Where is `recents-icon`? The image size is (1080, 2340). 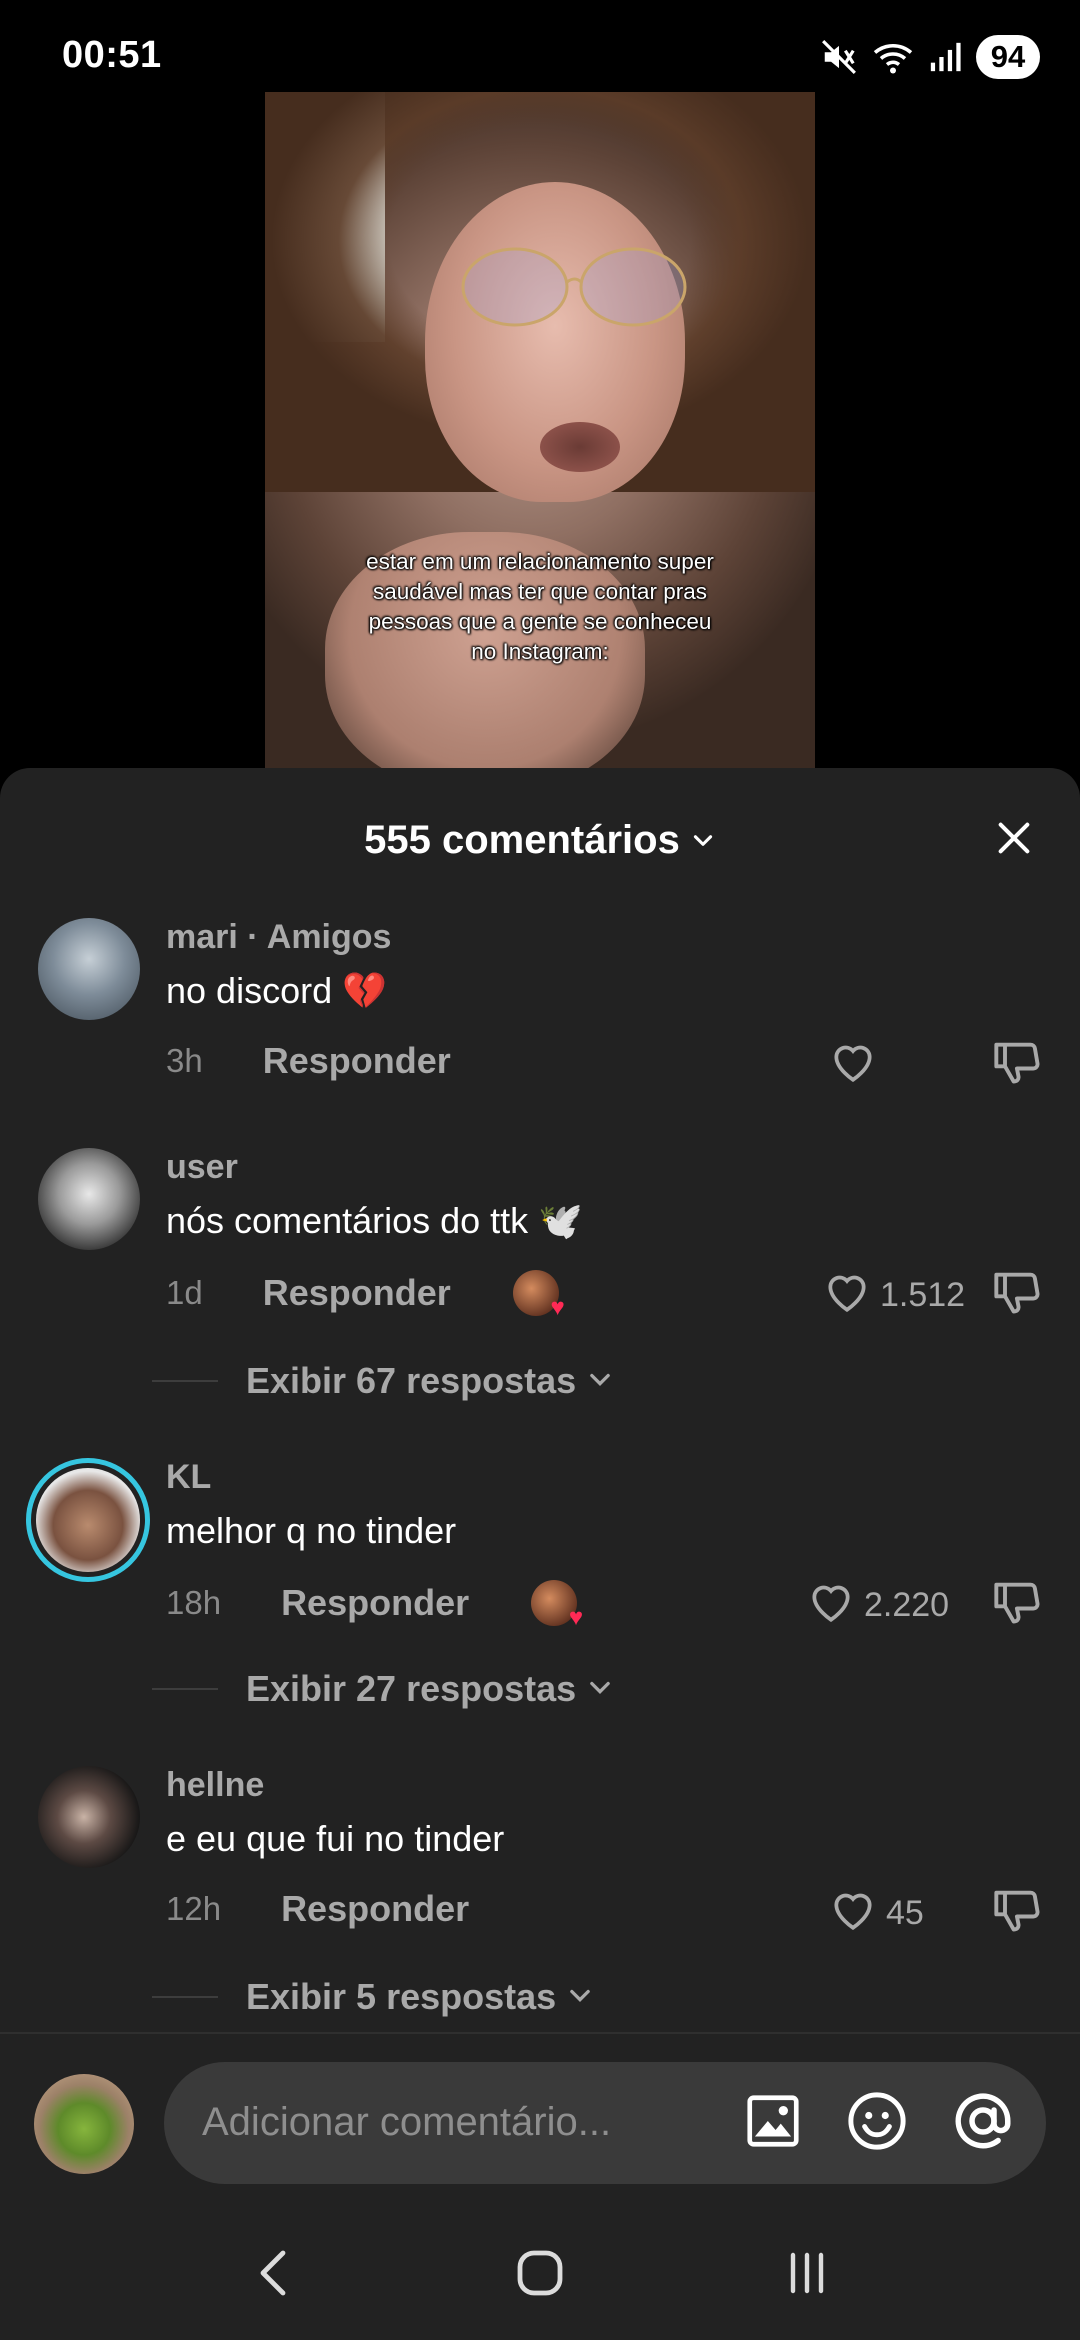 recents-icon is located at coordinates (807, 2275).